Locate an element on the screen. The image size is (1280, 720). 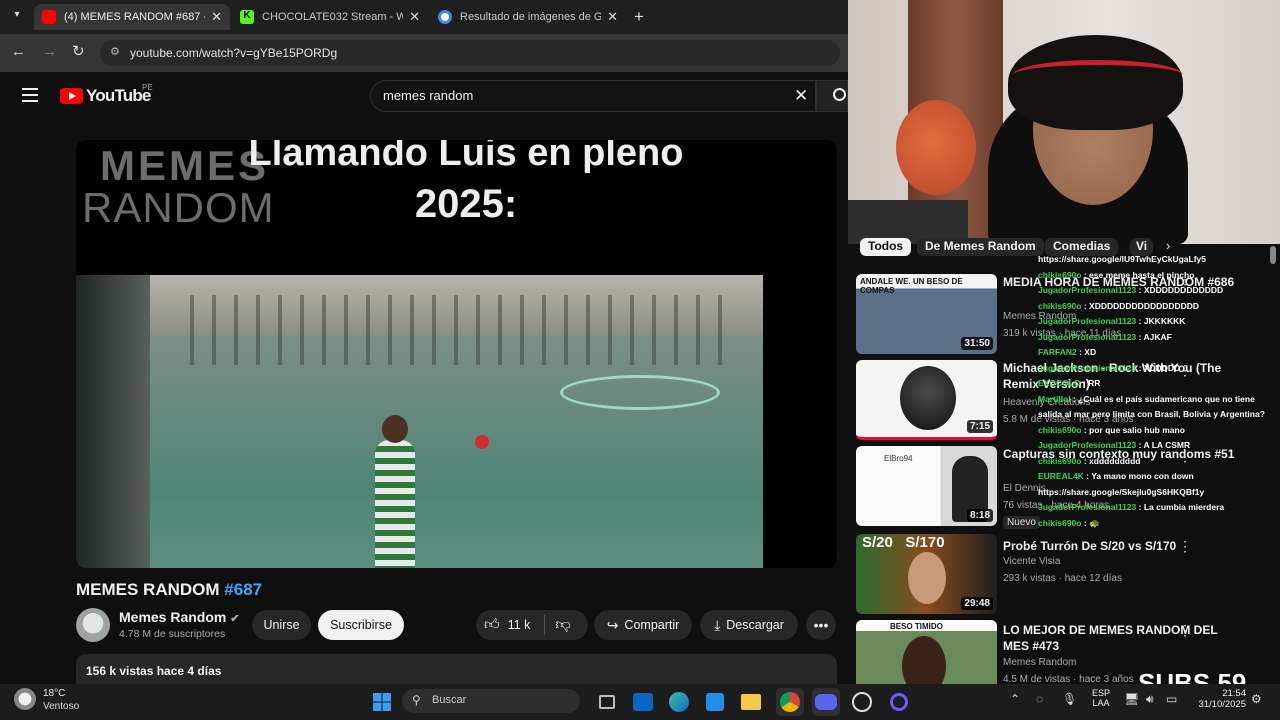
task-view-icon is located at coordinates (607, 702).